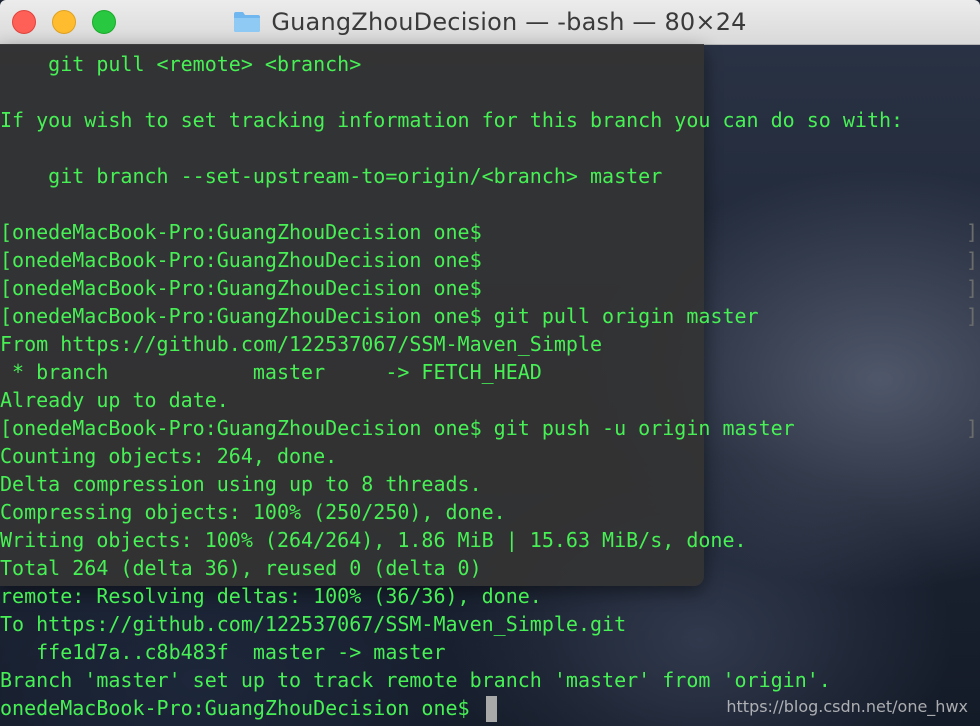 This screenshot has height=726, width=980. Describe the element at coordinates (241, 484) in the screenshot. I see `terminal-line: Delta compression using up to 8 threads.` at that location.